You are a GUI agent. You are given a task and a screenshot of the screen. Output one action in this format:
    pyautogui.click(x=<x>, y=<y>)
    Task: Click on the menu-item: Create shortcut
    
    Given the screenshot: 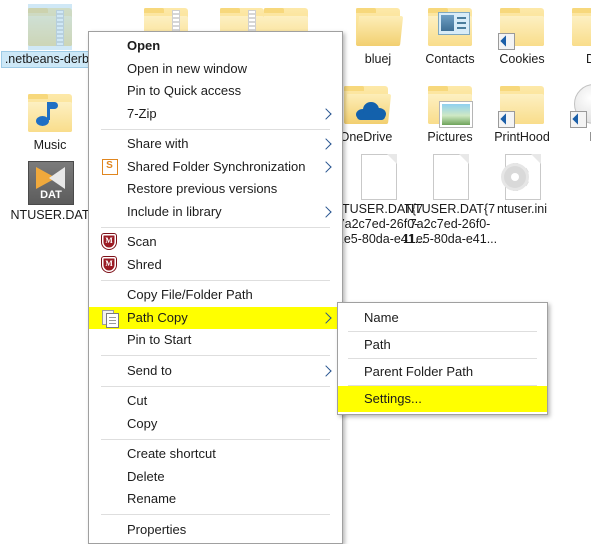 What is the action you would take?
    pyautogui.click(x=215, y=454)
    